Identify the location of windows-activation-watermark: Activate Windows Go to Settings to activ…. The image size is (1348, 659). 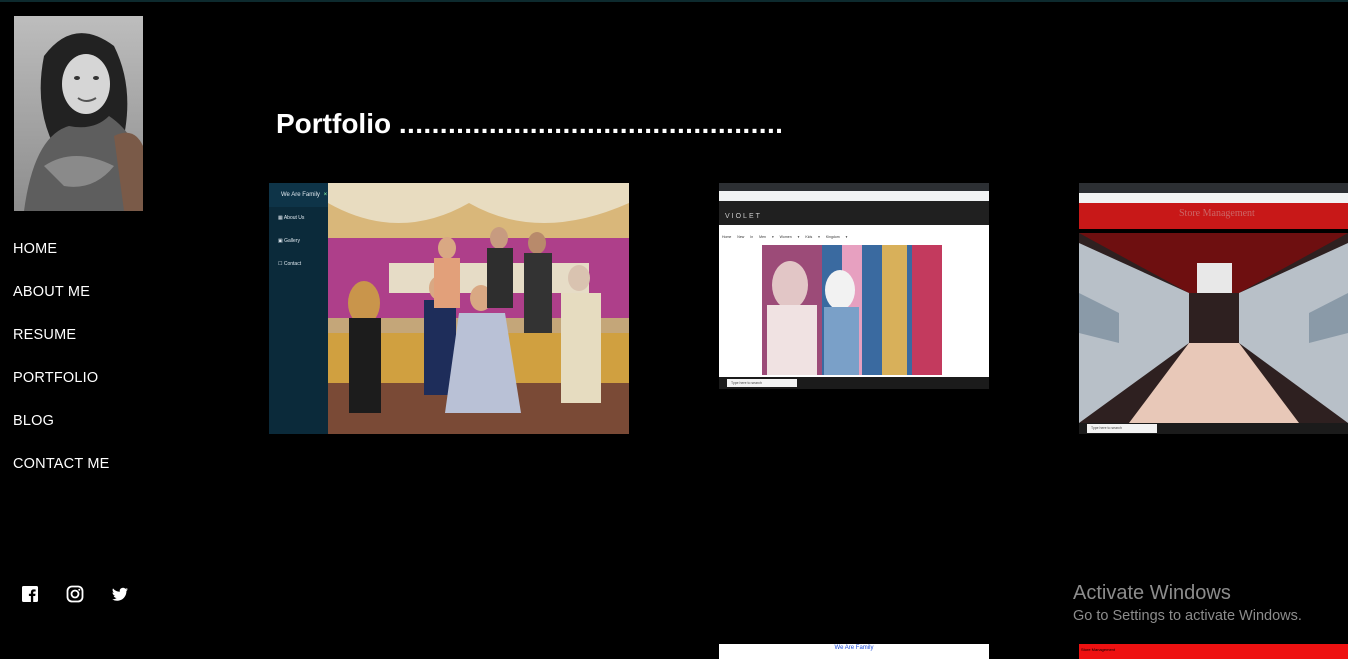
(1187, 603).